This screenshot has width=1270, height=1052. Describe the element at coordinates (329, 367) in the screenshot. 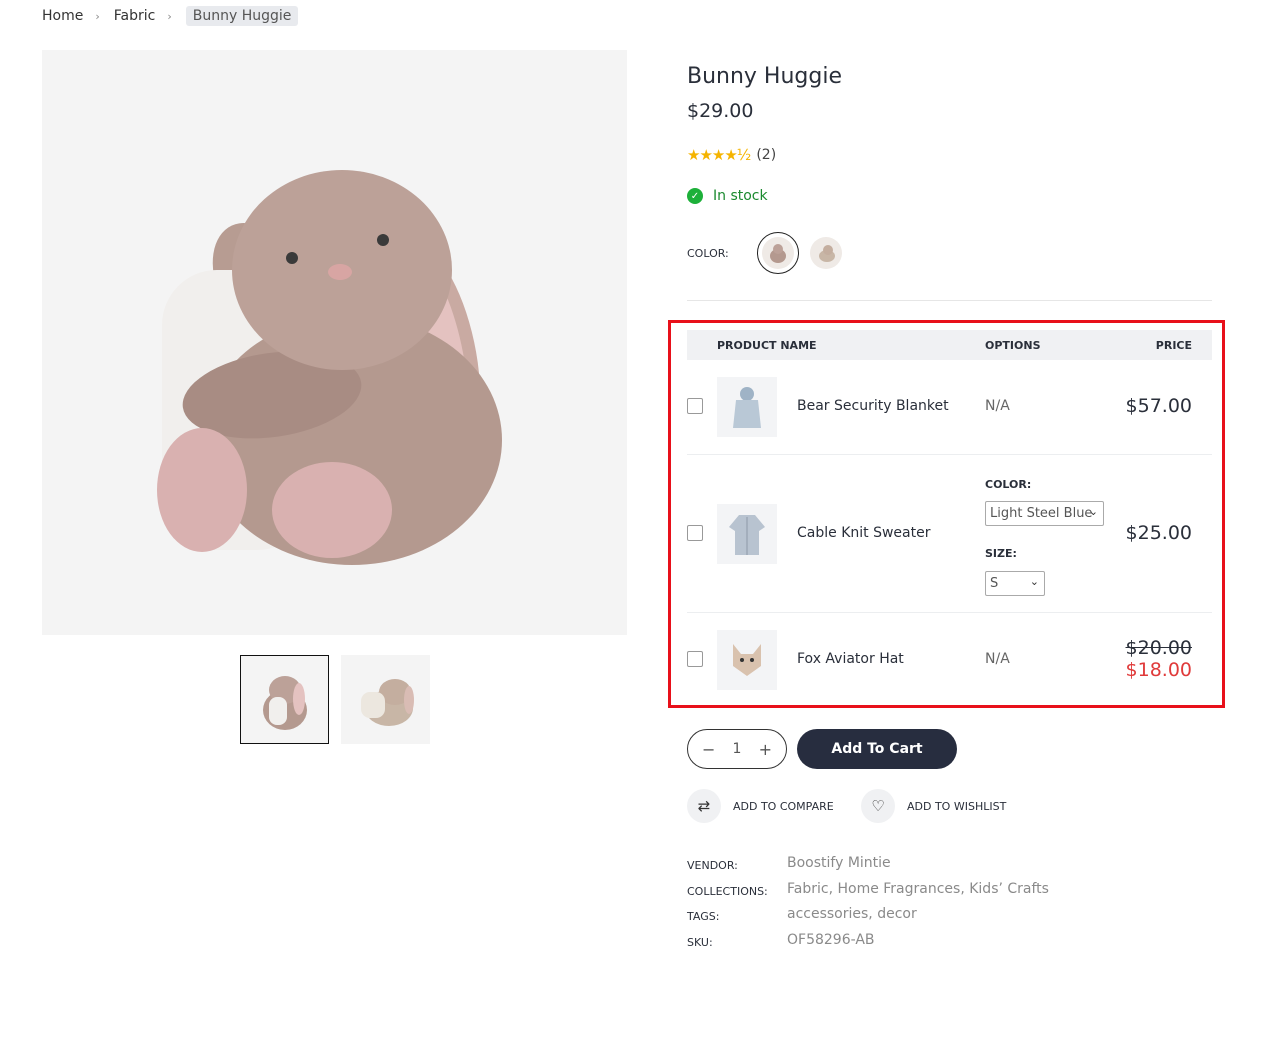

I see `bunny-plush-image` at that location.